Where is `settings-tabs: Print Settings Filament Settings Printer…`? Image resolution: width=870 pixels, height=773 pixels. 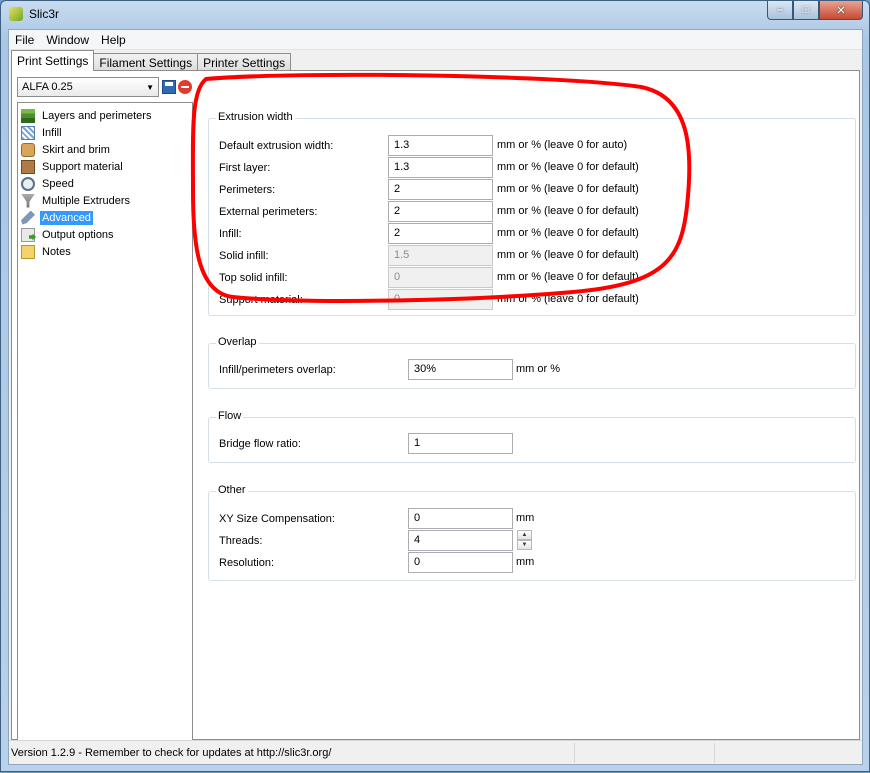 settings-tabs: Print Settings Filament Settings Printer… is located at coordinates (151, 60).